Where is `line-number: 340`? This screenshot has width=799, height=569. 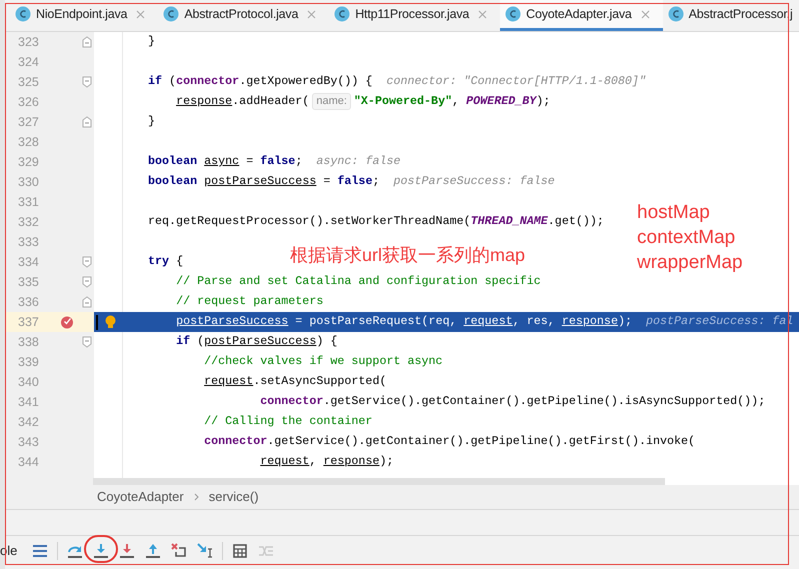
line-number: 340 is located at coordinates (28, 382).